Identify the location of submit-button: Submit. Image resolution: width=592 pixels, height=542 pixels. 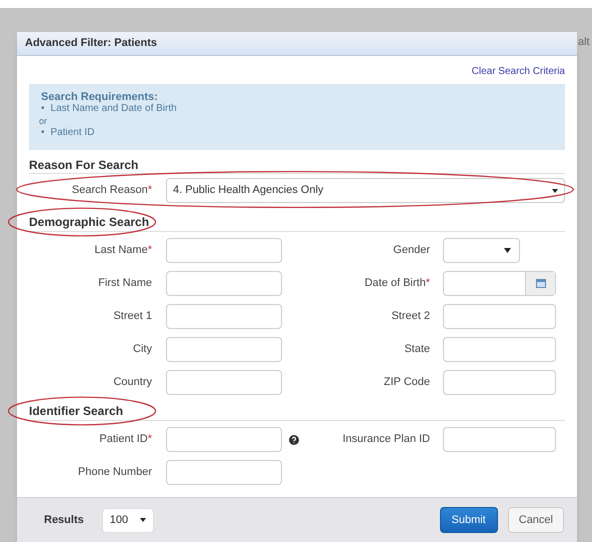
(469, 520).